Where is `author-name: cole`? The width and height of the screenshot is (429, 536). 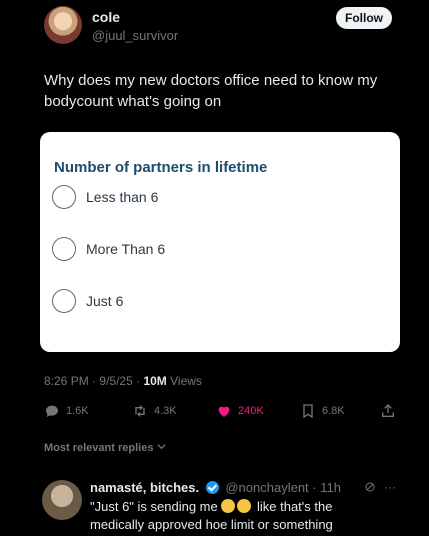
author-name: cole is located at coordinates (106, 17).